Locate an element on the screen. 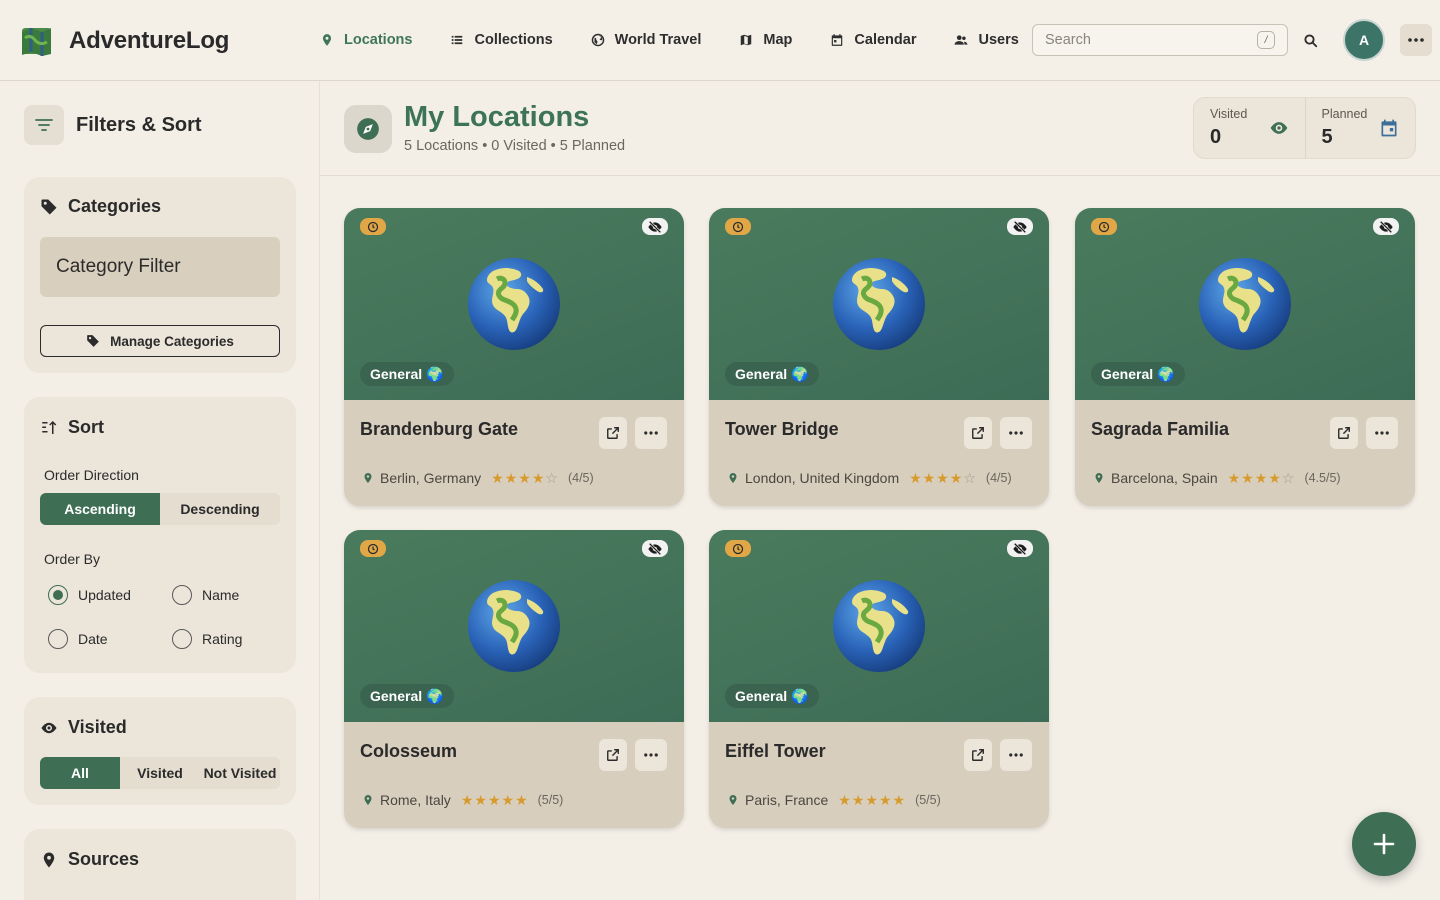  search-box: / is located at coordinates (1160, 40).